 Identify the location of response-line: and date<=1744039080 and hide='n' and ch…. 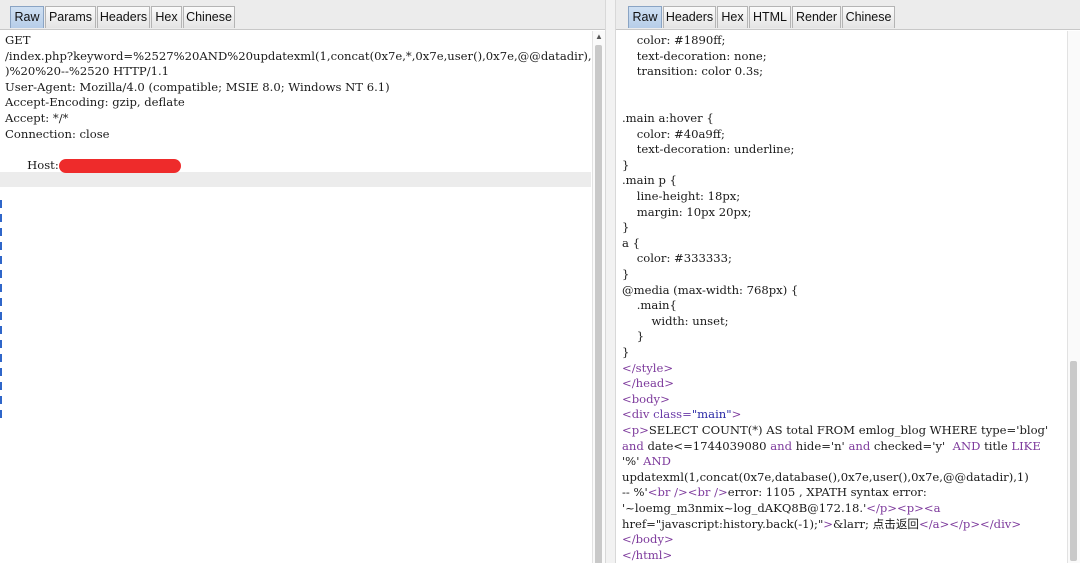
(831, 445).